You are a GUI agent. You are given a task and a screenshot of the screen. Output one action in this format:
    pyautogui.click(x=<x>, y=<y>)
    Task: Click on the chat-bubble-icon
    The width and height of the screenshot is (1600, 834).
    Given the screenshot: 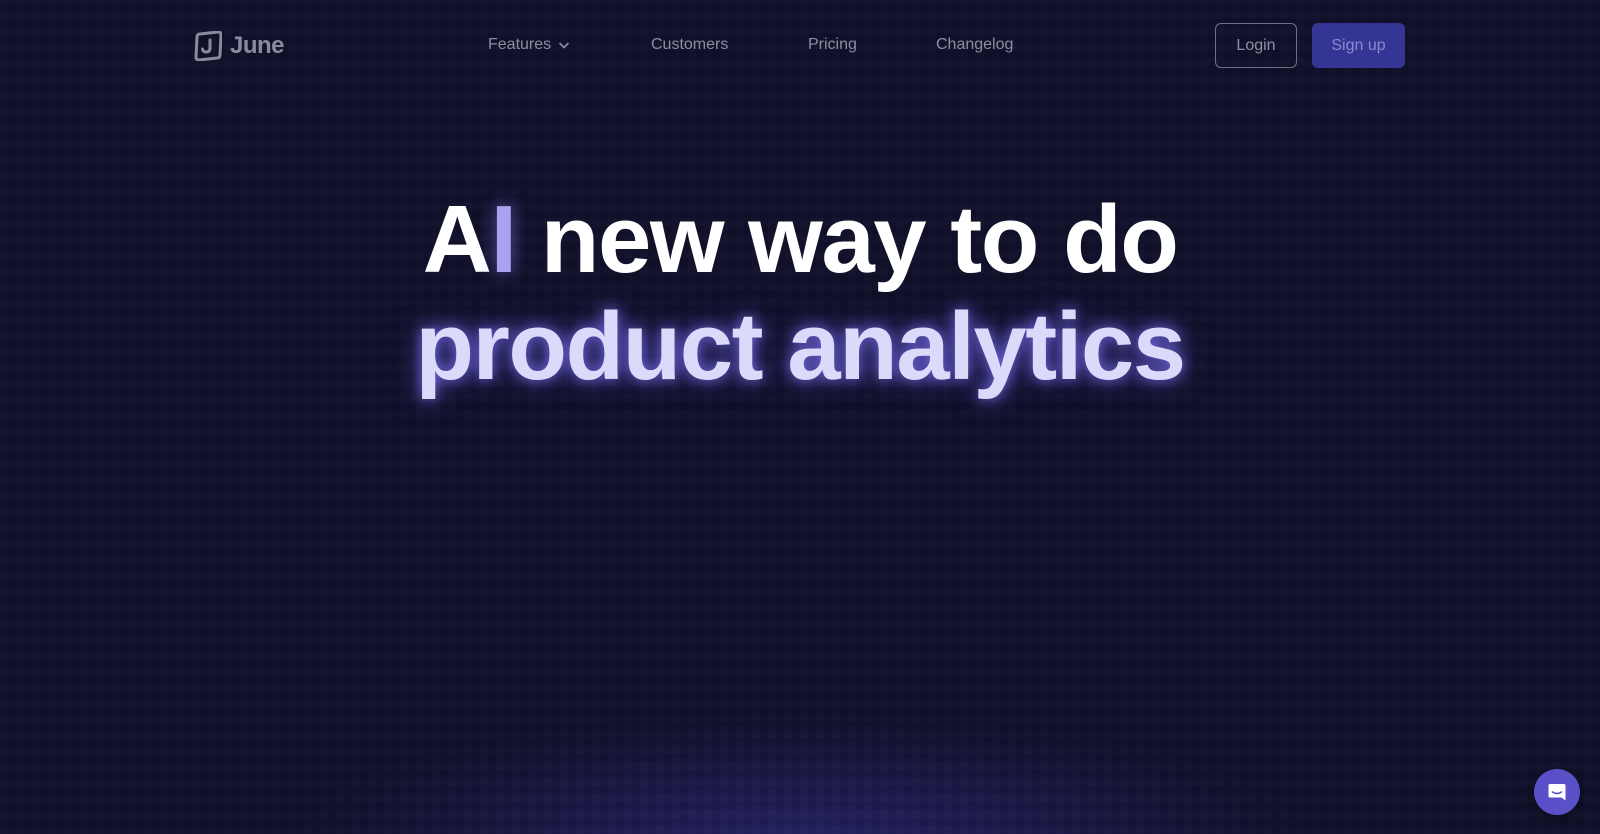 What is the action you would take?
    pyautogui.click(x=1557, y=792)
    